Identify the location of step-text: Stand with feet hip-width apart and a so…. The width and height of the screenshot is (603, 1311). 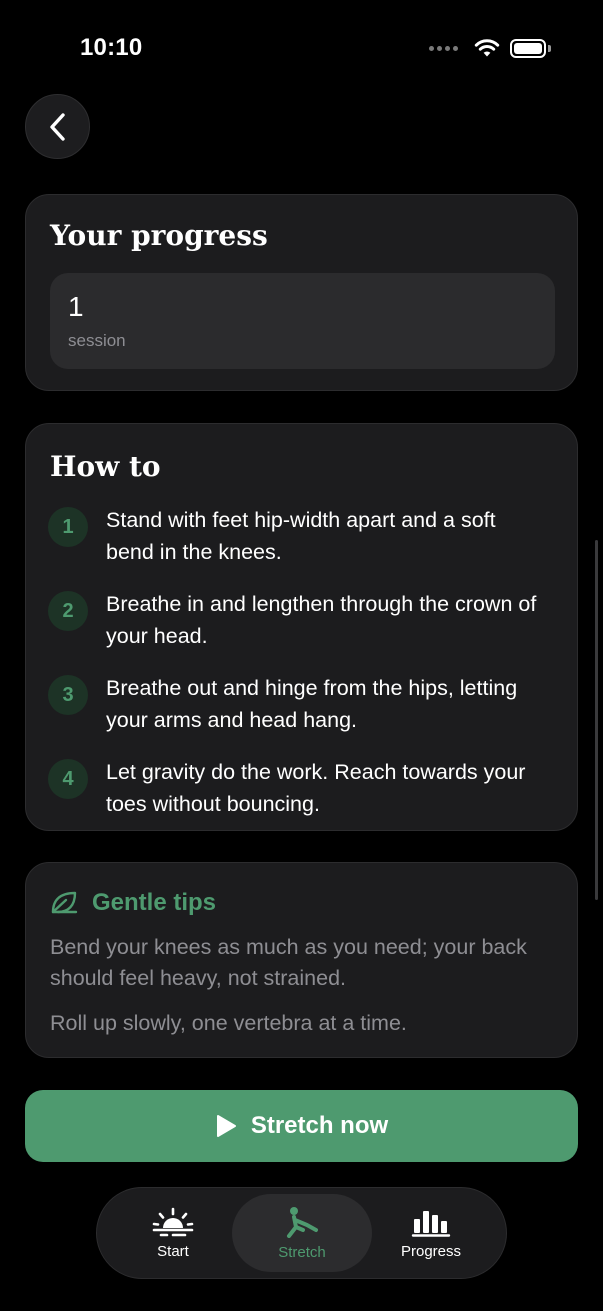
(301, 536).